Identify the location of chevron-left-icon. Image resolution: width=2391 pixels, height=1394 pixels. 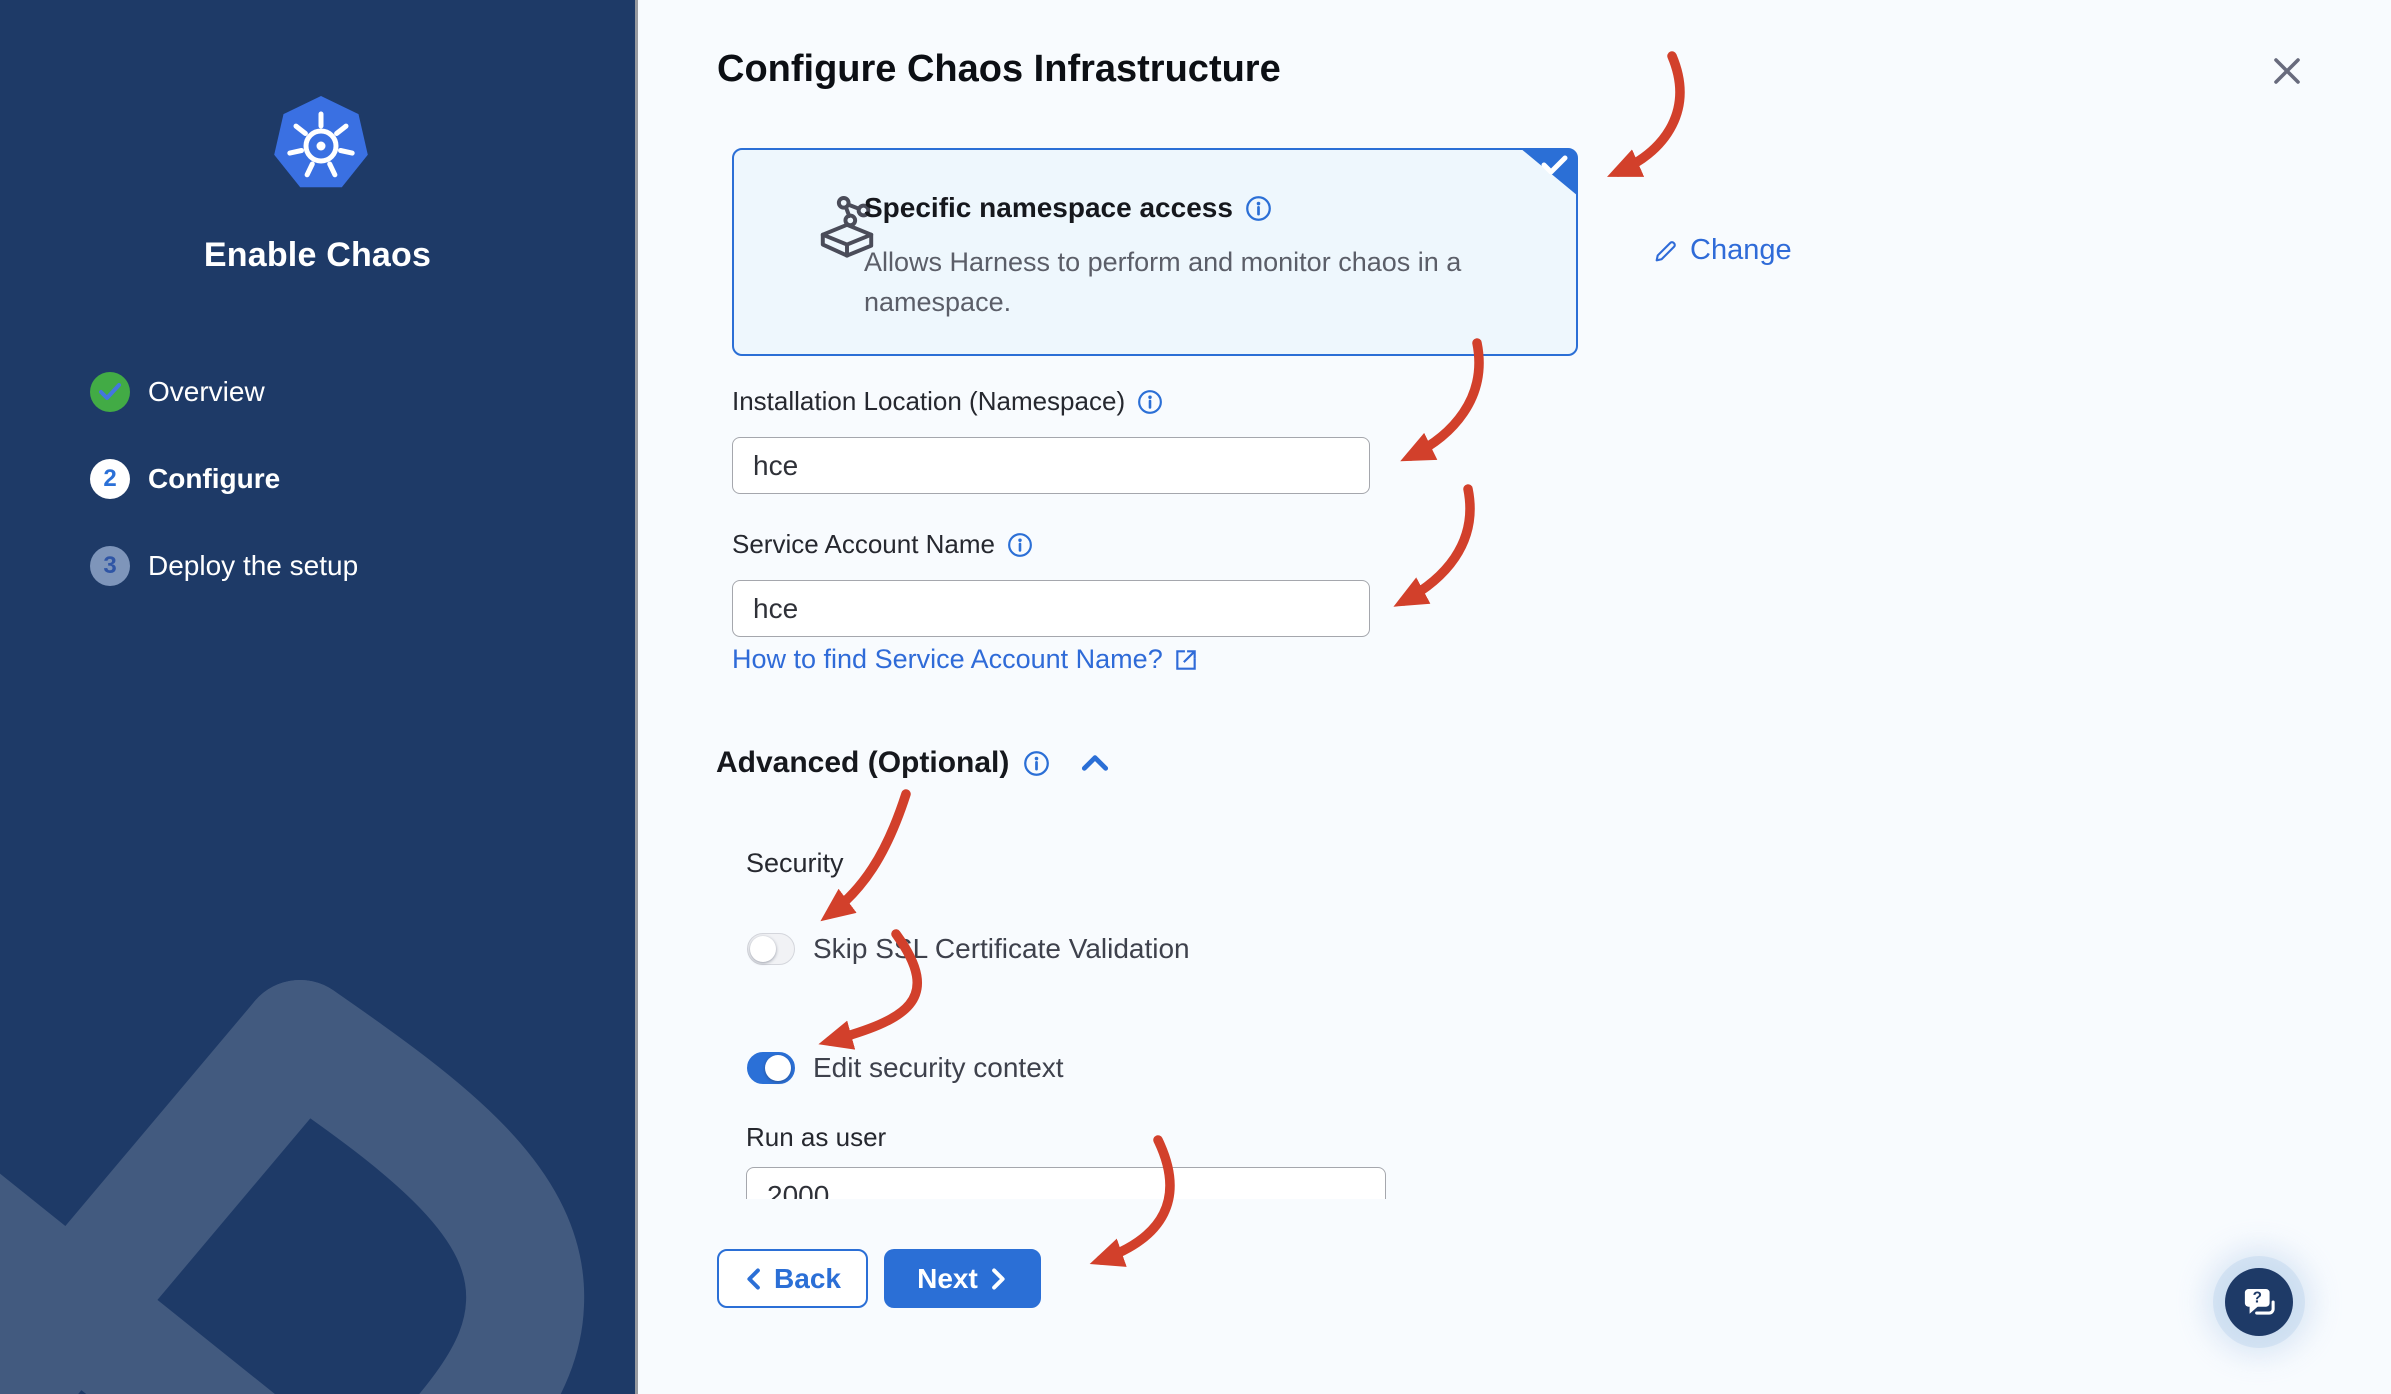
(753, 1278).